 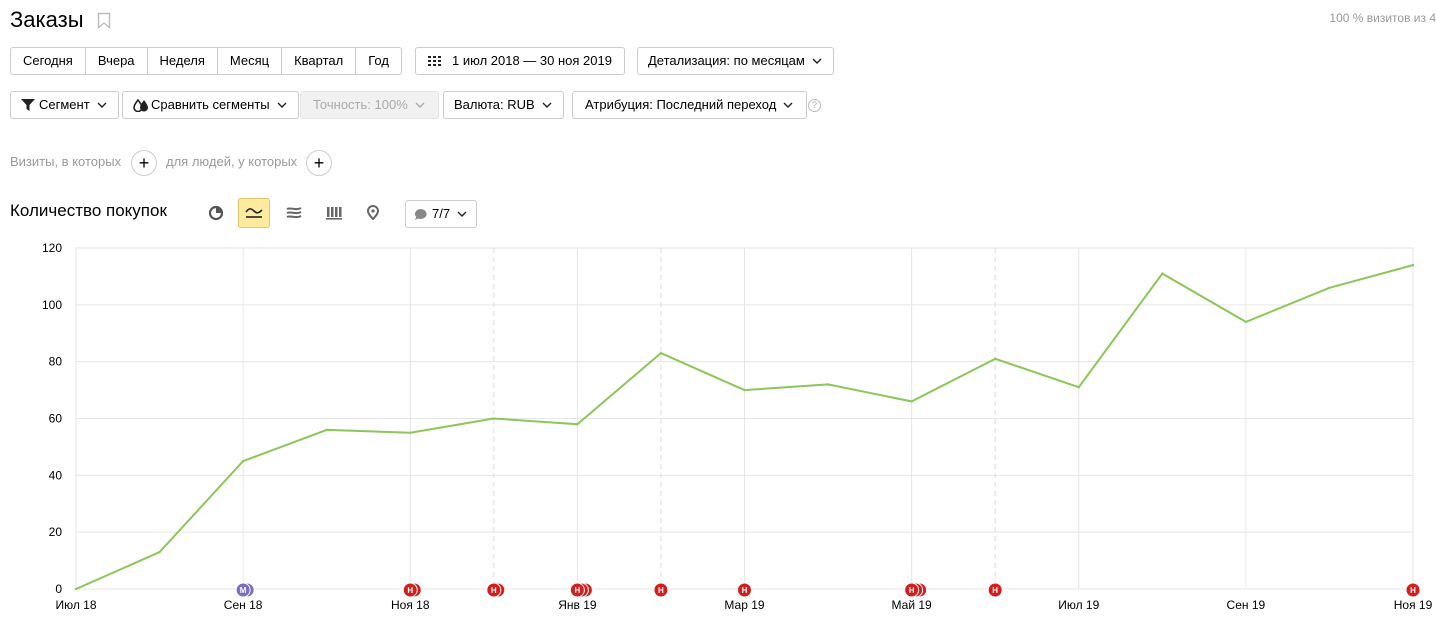 I want to click on y-tick-label: 80, so click(x=56, y=362).